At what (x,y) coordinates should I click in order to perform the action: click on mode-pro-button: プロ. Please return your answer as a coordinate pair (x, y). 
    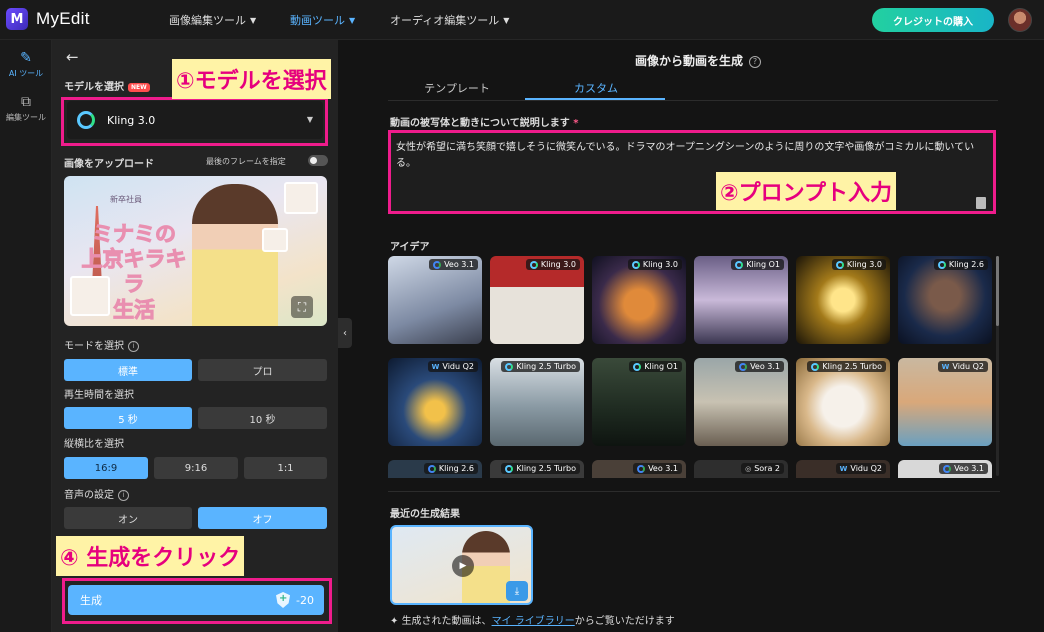
    Looking at the image, I should click on (262, 370).